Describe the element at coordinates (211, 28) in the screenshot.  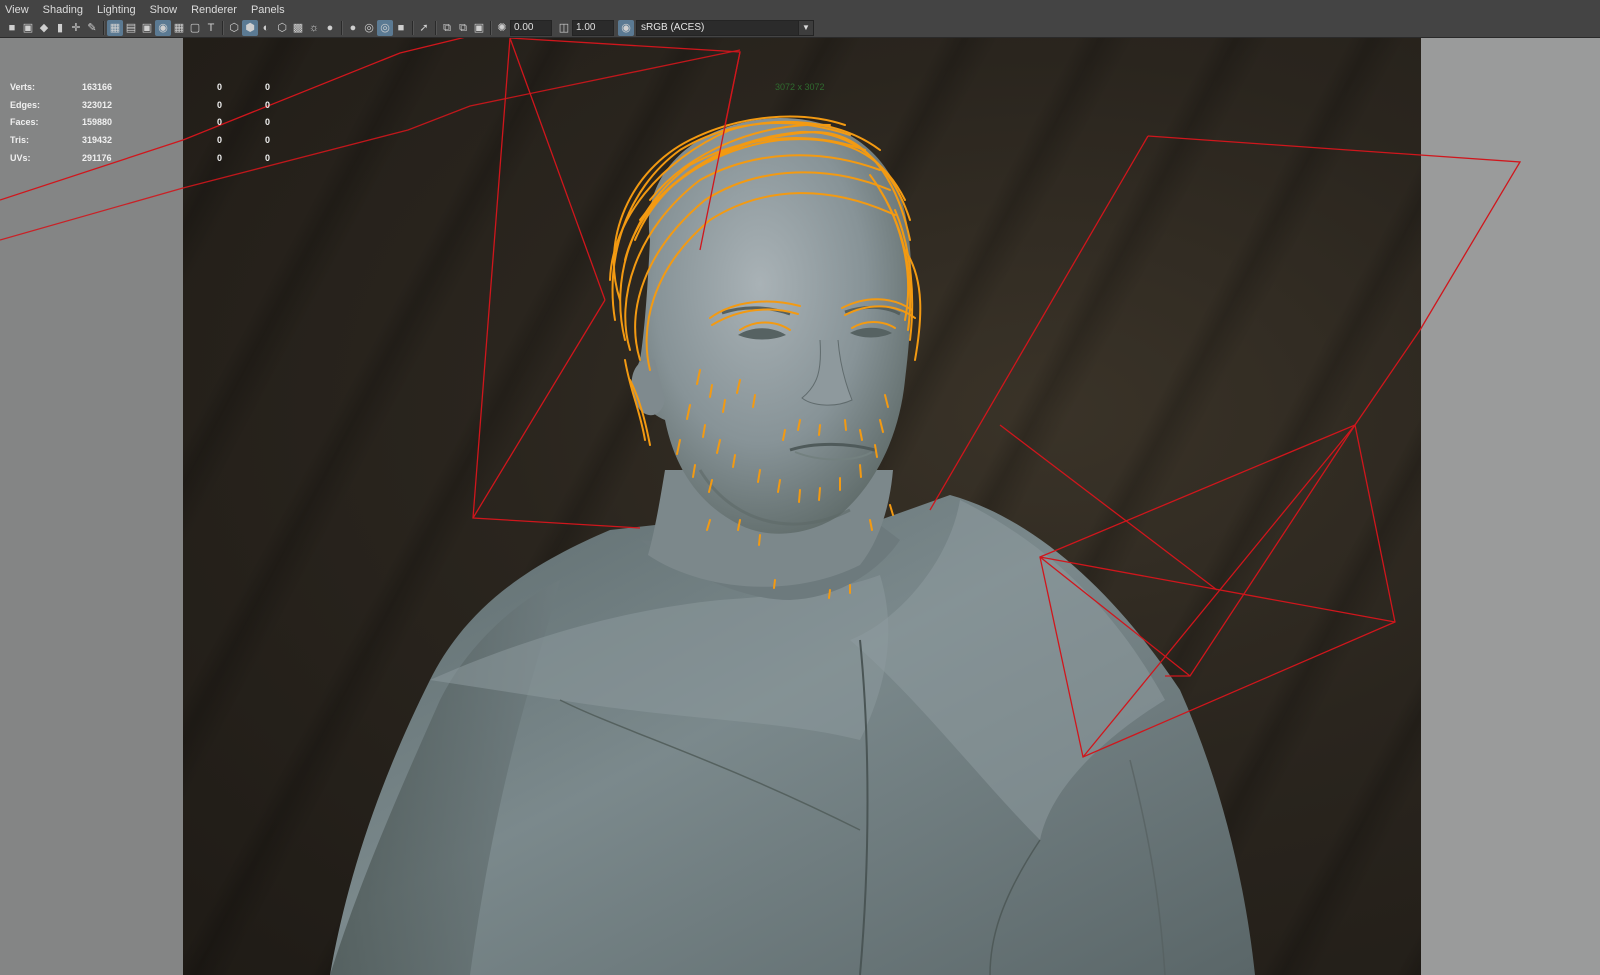
I see `safe-title-icon: T` at that location.